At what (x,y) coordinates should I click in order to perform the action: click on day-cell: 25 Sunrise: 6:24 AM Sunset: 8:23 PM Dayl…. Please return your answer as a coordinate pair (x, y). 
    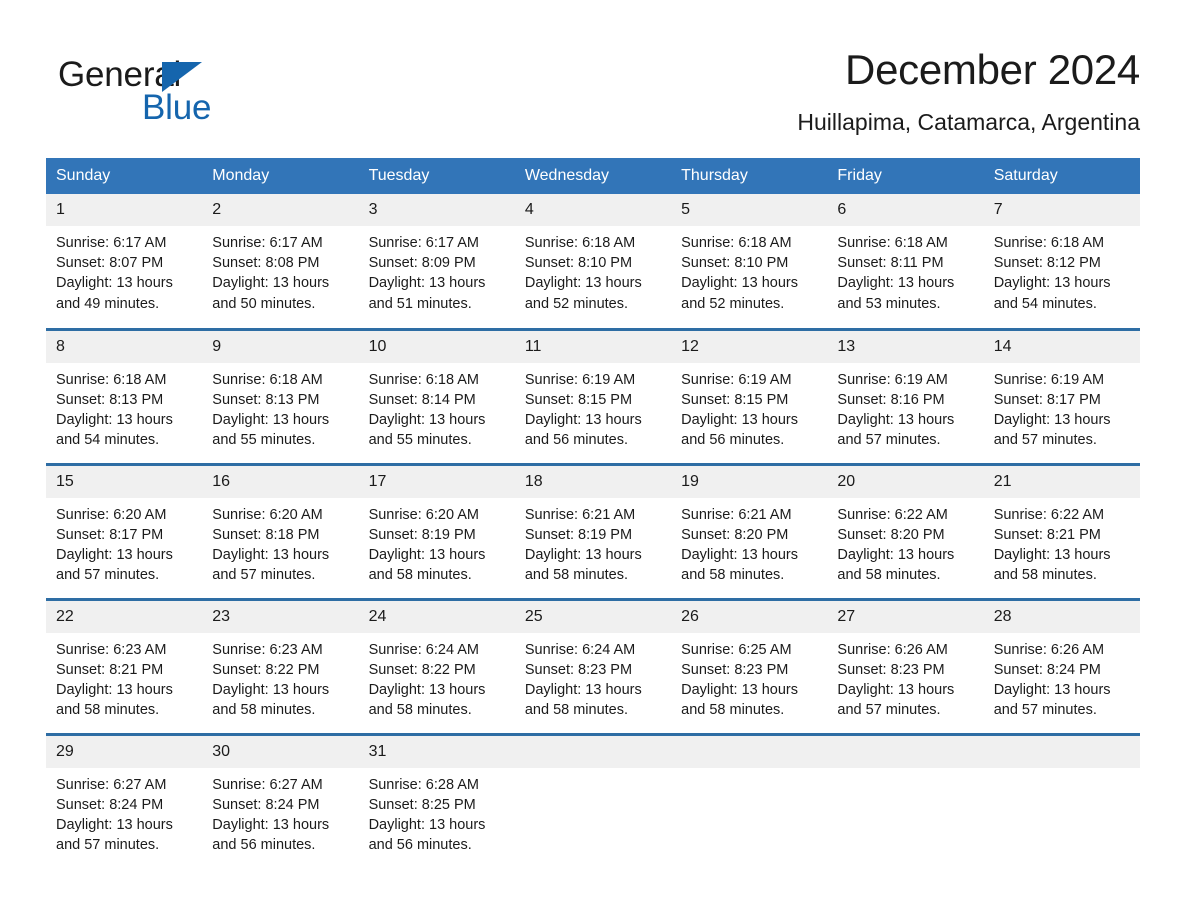
    Looking at the image, I should click on (593, 665).